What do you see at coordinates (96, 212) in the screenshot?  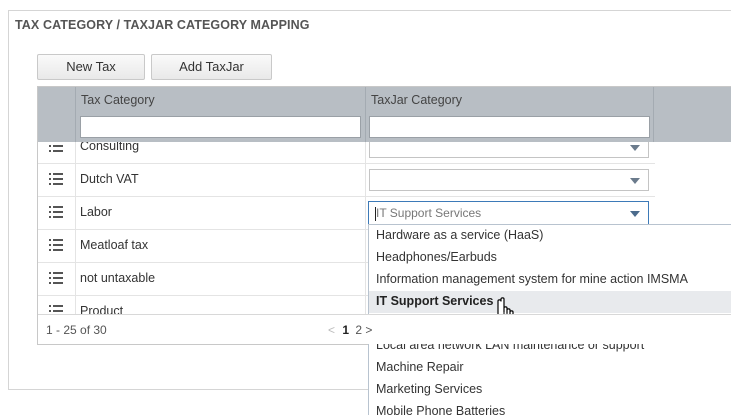 I see `tax-category-name: Labor` at bounding box center [96, 212].